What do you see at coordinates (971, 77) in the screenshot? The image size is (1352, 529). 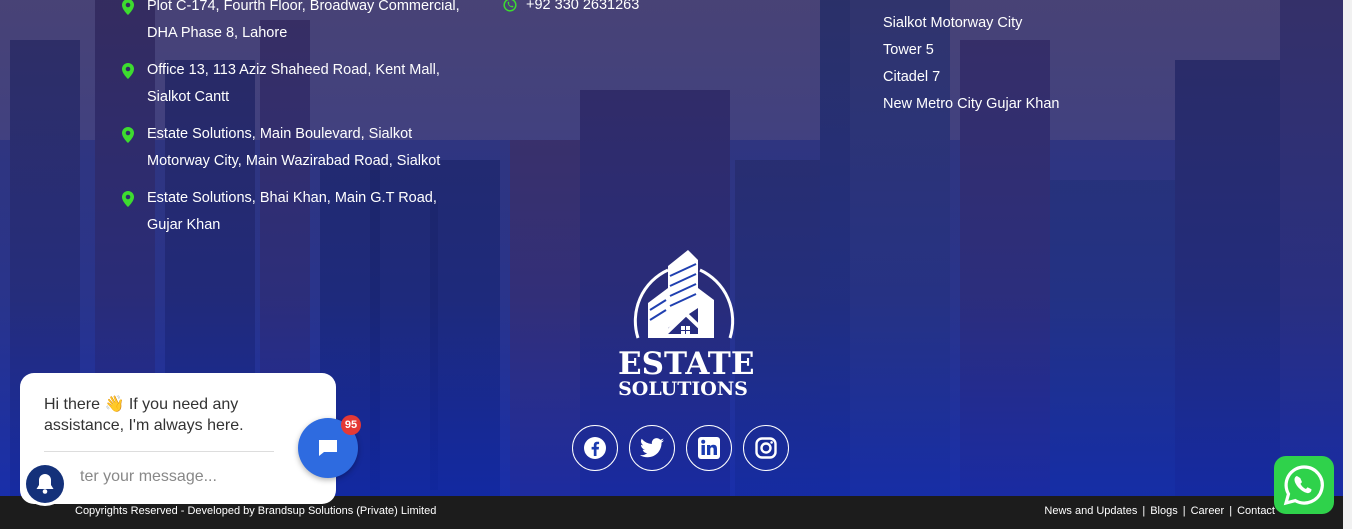 I see `project-link: Citadel 7` at bounding box center [971, 77].